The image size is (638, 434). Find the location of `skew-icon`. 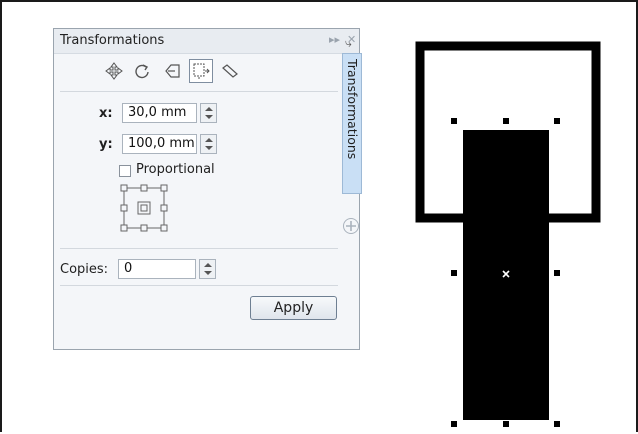

skew-icon is located at coordinates (230, 71).